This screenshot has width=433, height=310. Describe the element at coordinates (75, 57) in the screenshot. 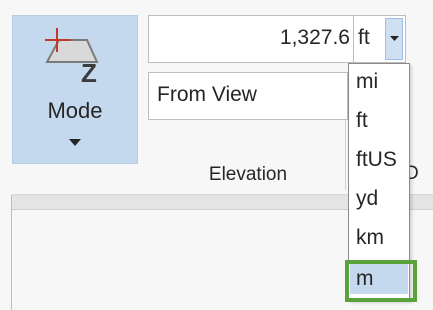

I see `elevation-mode-icon: Z` at that location.